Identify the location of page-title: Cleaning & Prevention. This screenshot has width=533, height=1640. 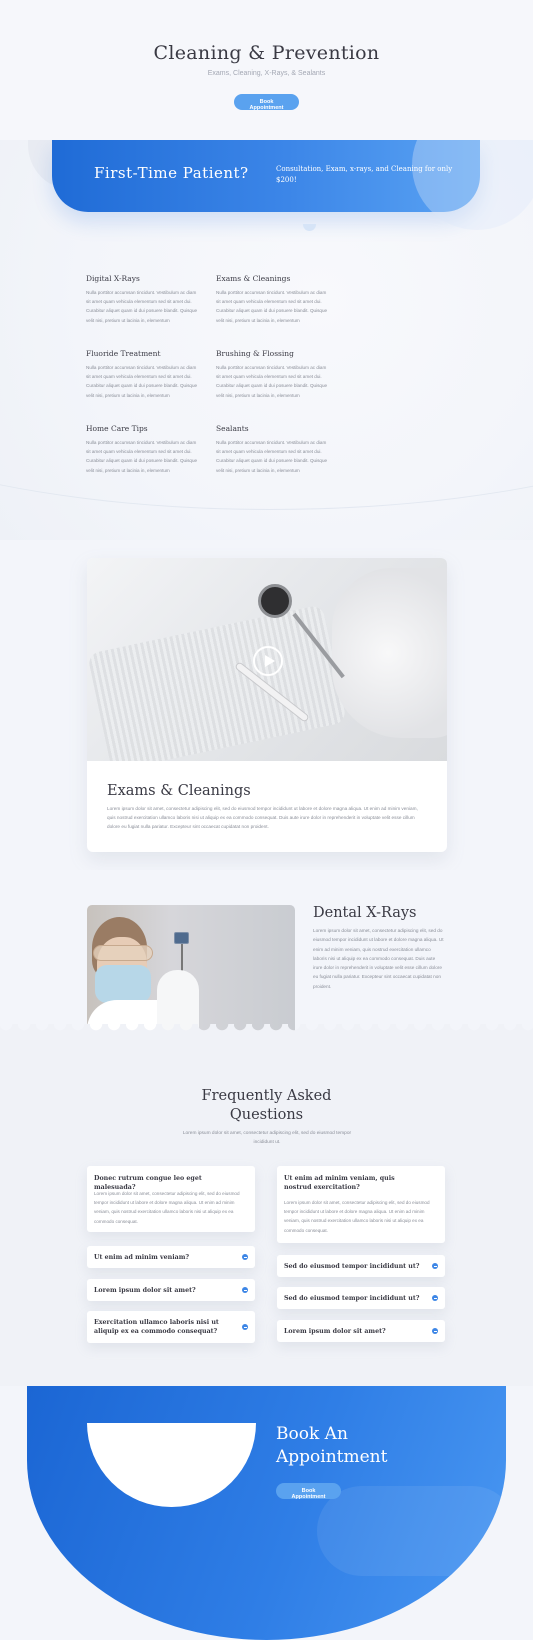
(266, 53).